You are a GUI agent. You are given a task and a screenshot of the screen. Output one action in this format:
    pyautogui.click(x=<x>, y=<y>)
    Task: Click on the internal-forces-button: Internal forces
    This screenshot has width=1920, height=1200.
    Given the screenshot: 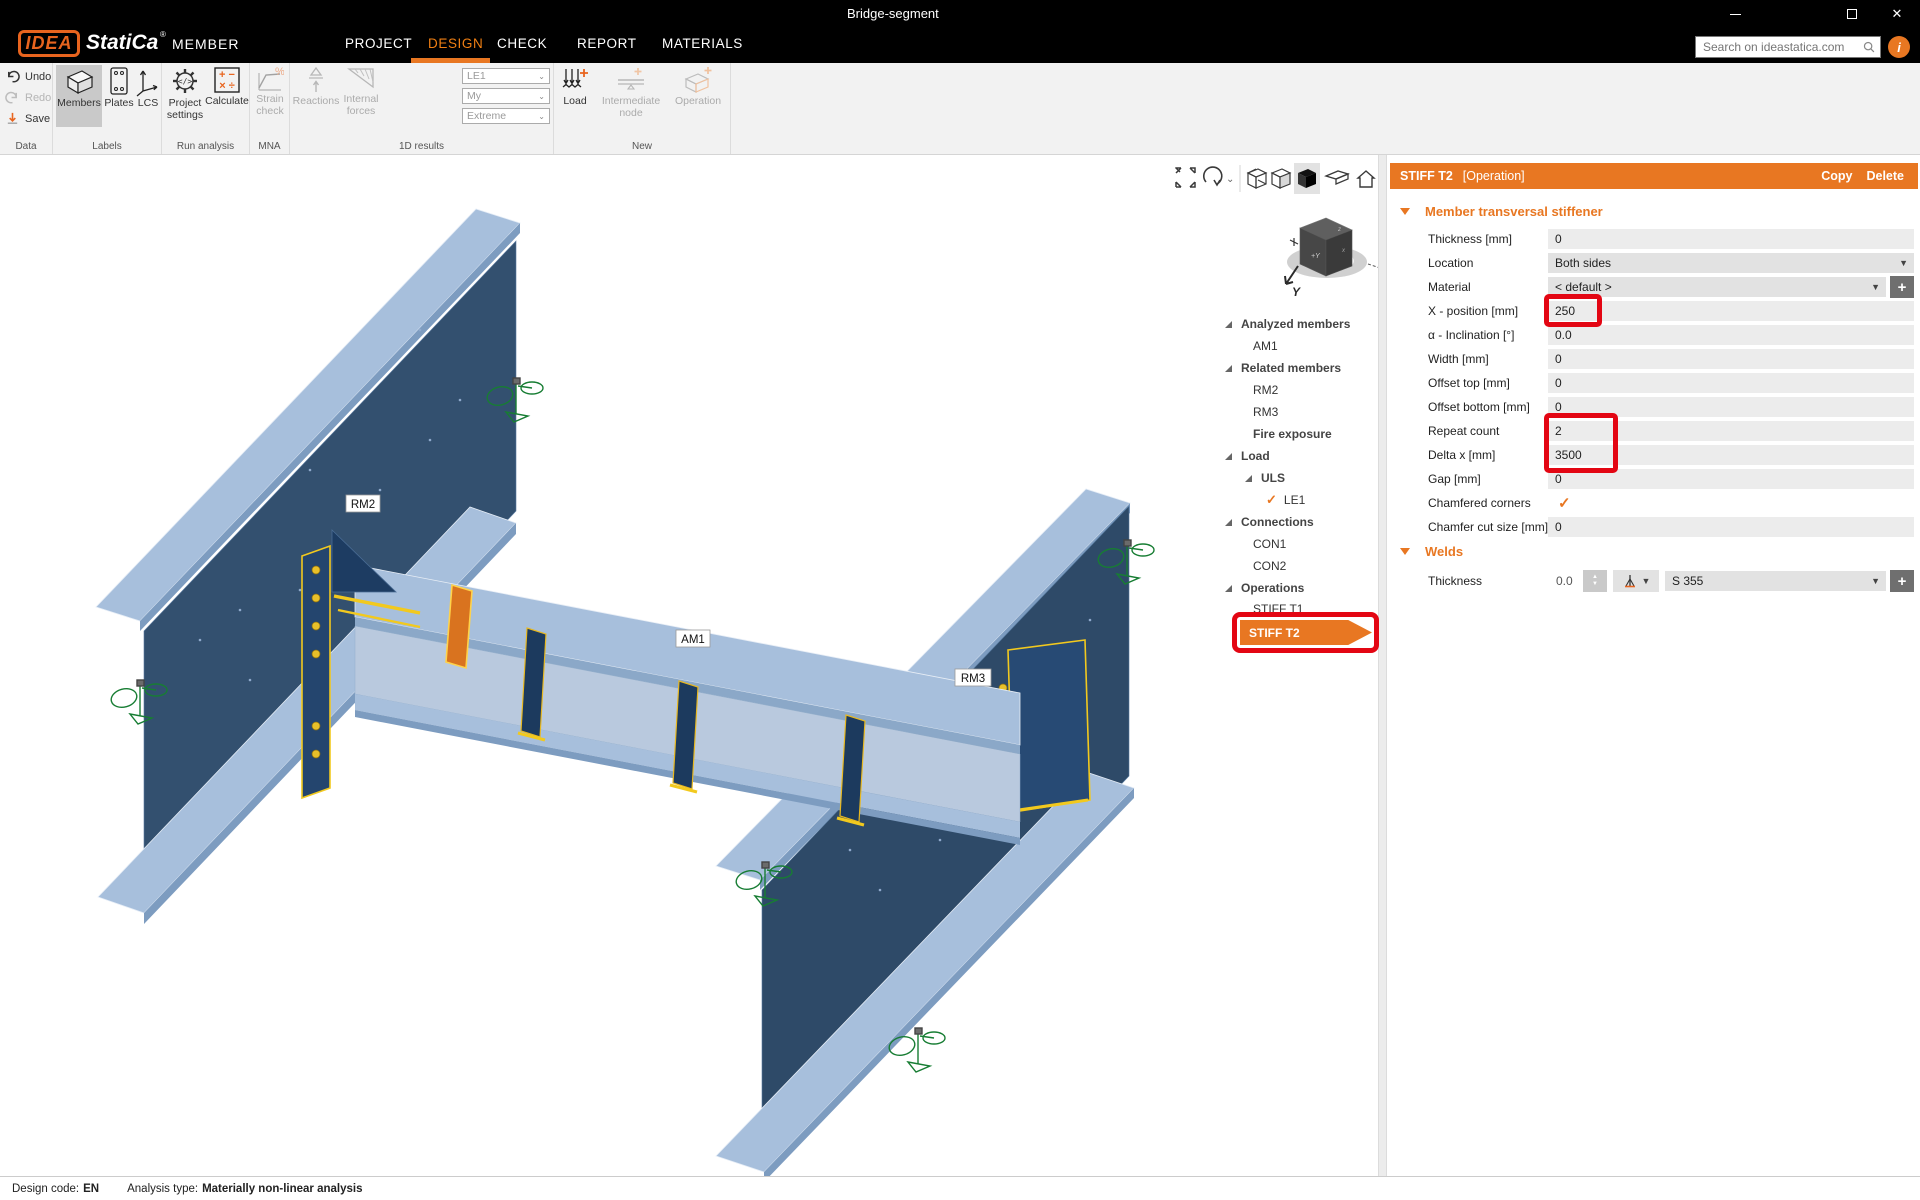 What is the action you would take?
    pyautogui.click(x=361, y=100)
    